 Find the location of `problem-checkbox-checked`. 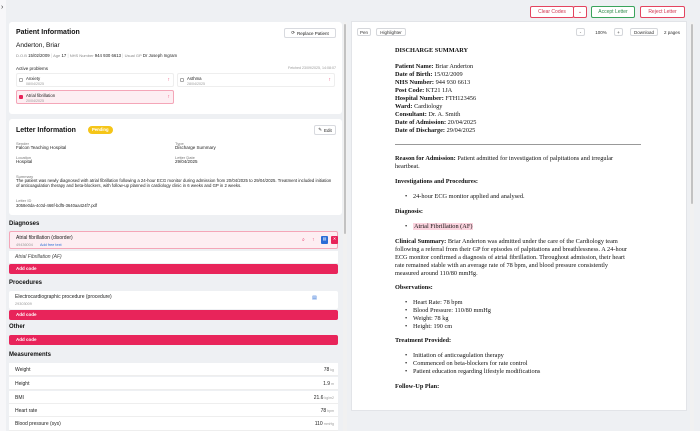

problem-checkbox-checked is located at coordinates (21, 97).